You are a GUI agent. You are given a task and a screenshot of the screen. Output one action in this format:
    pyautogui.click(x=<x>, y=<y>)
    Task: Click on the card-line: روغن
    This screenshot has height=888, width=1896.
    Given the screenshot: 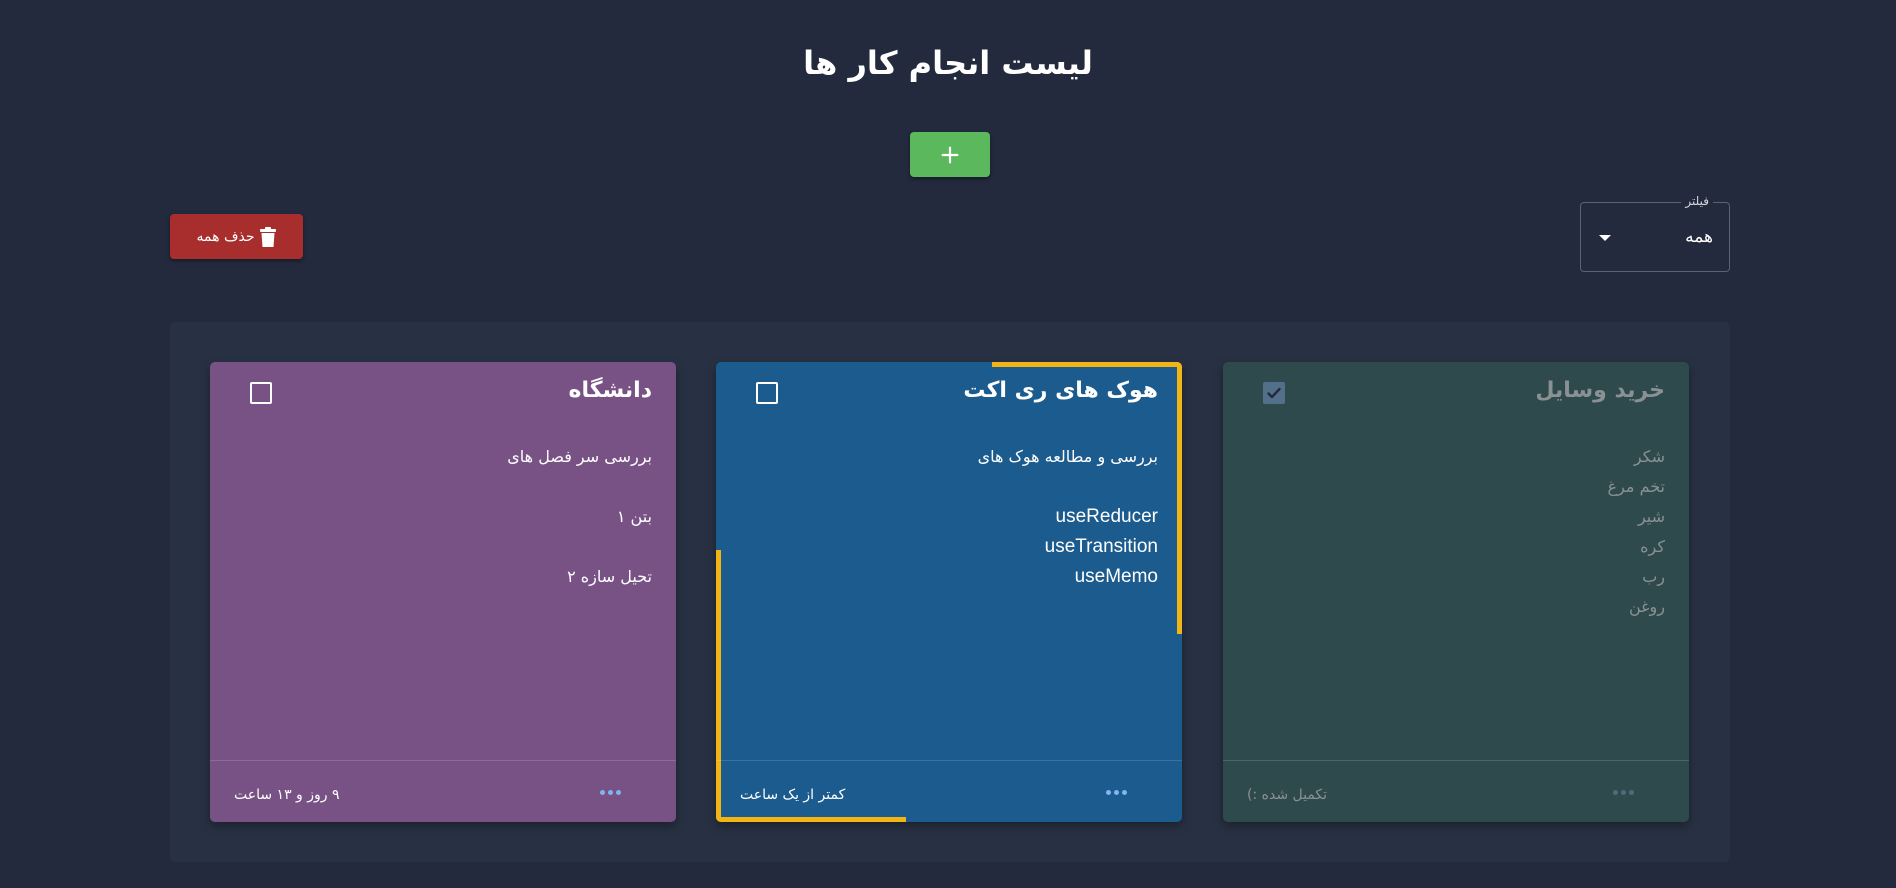 What is the action you would take?
    pyautogui.click(x=1647, y=606)
    